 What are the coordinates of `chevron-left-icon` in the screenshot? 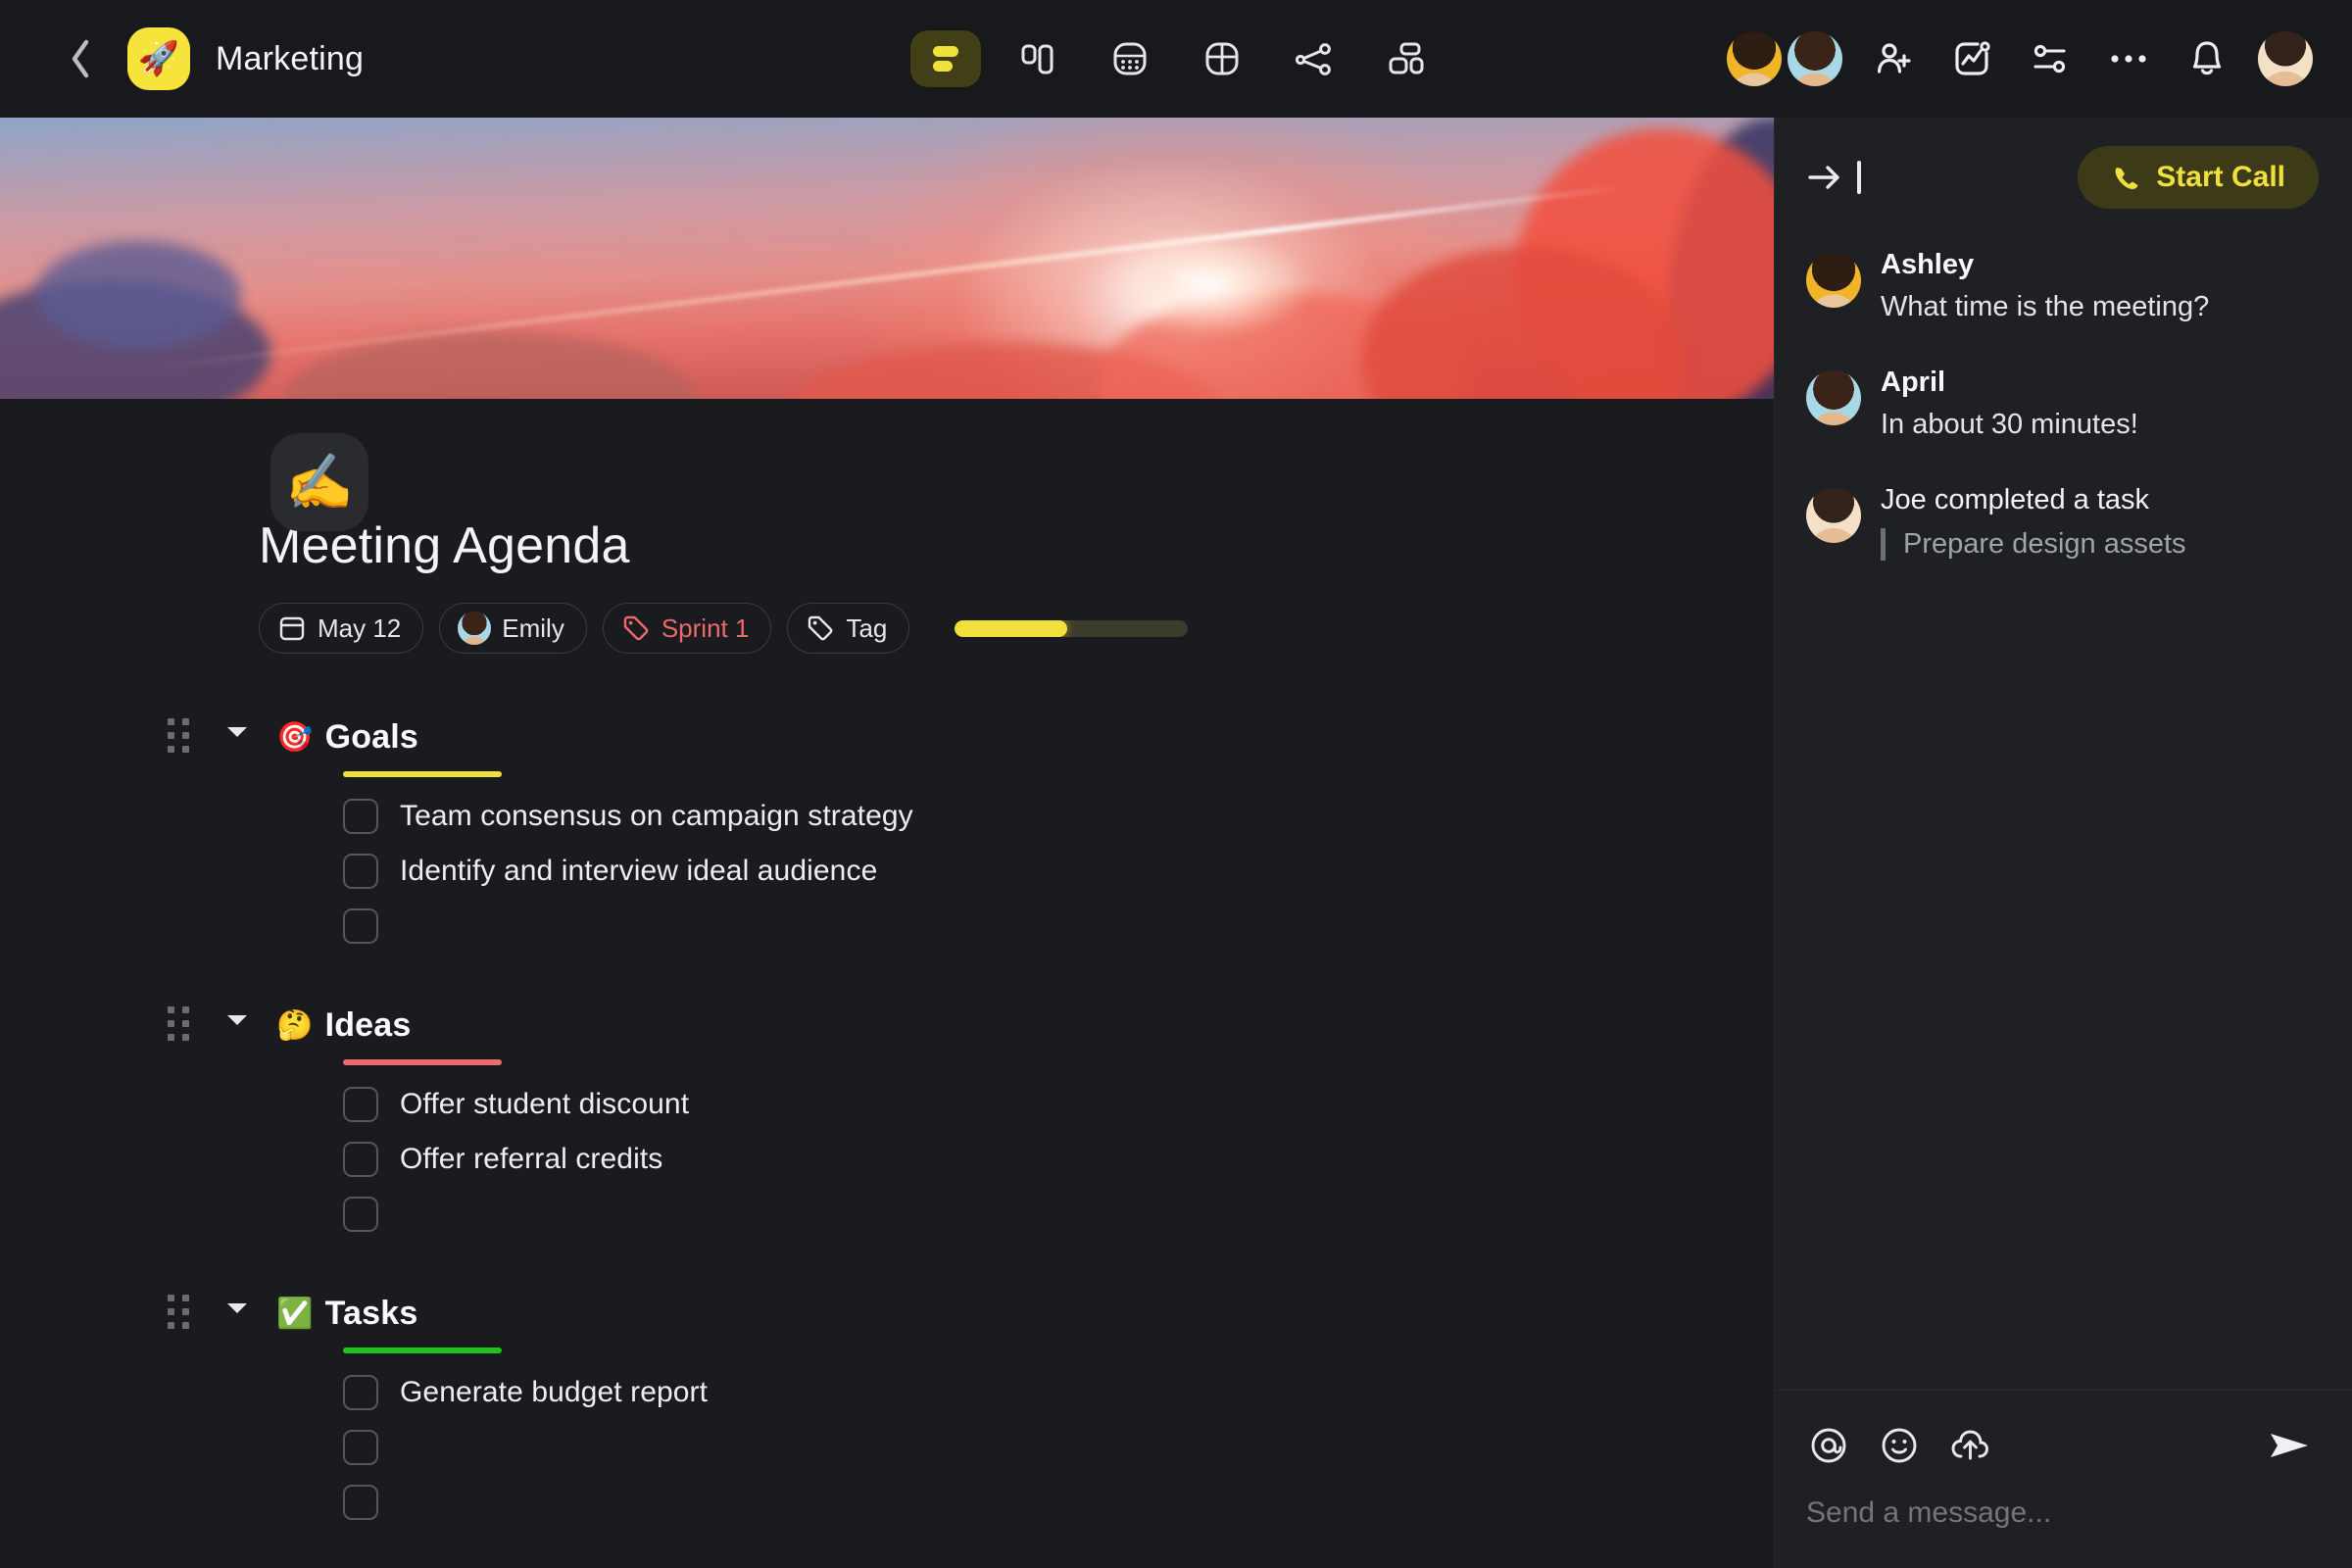 It's located at (80, 58).